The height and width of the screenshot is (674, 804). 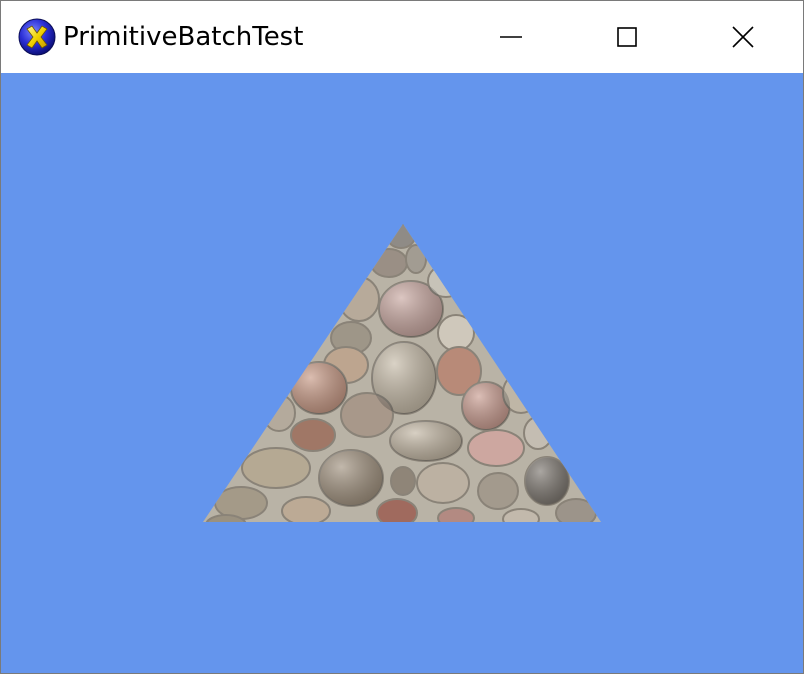 I want to click on close-button, so click(x=743, y=37).